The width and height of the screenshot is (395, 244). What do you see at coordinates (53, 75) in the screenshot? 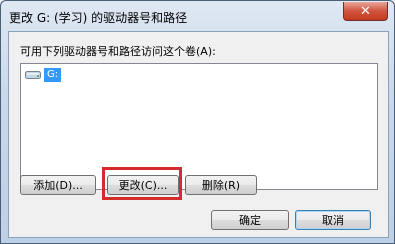
I see `list-item-label: G:` at bounding box center [53, 75].